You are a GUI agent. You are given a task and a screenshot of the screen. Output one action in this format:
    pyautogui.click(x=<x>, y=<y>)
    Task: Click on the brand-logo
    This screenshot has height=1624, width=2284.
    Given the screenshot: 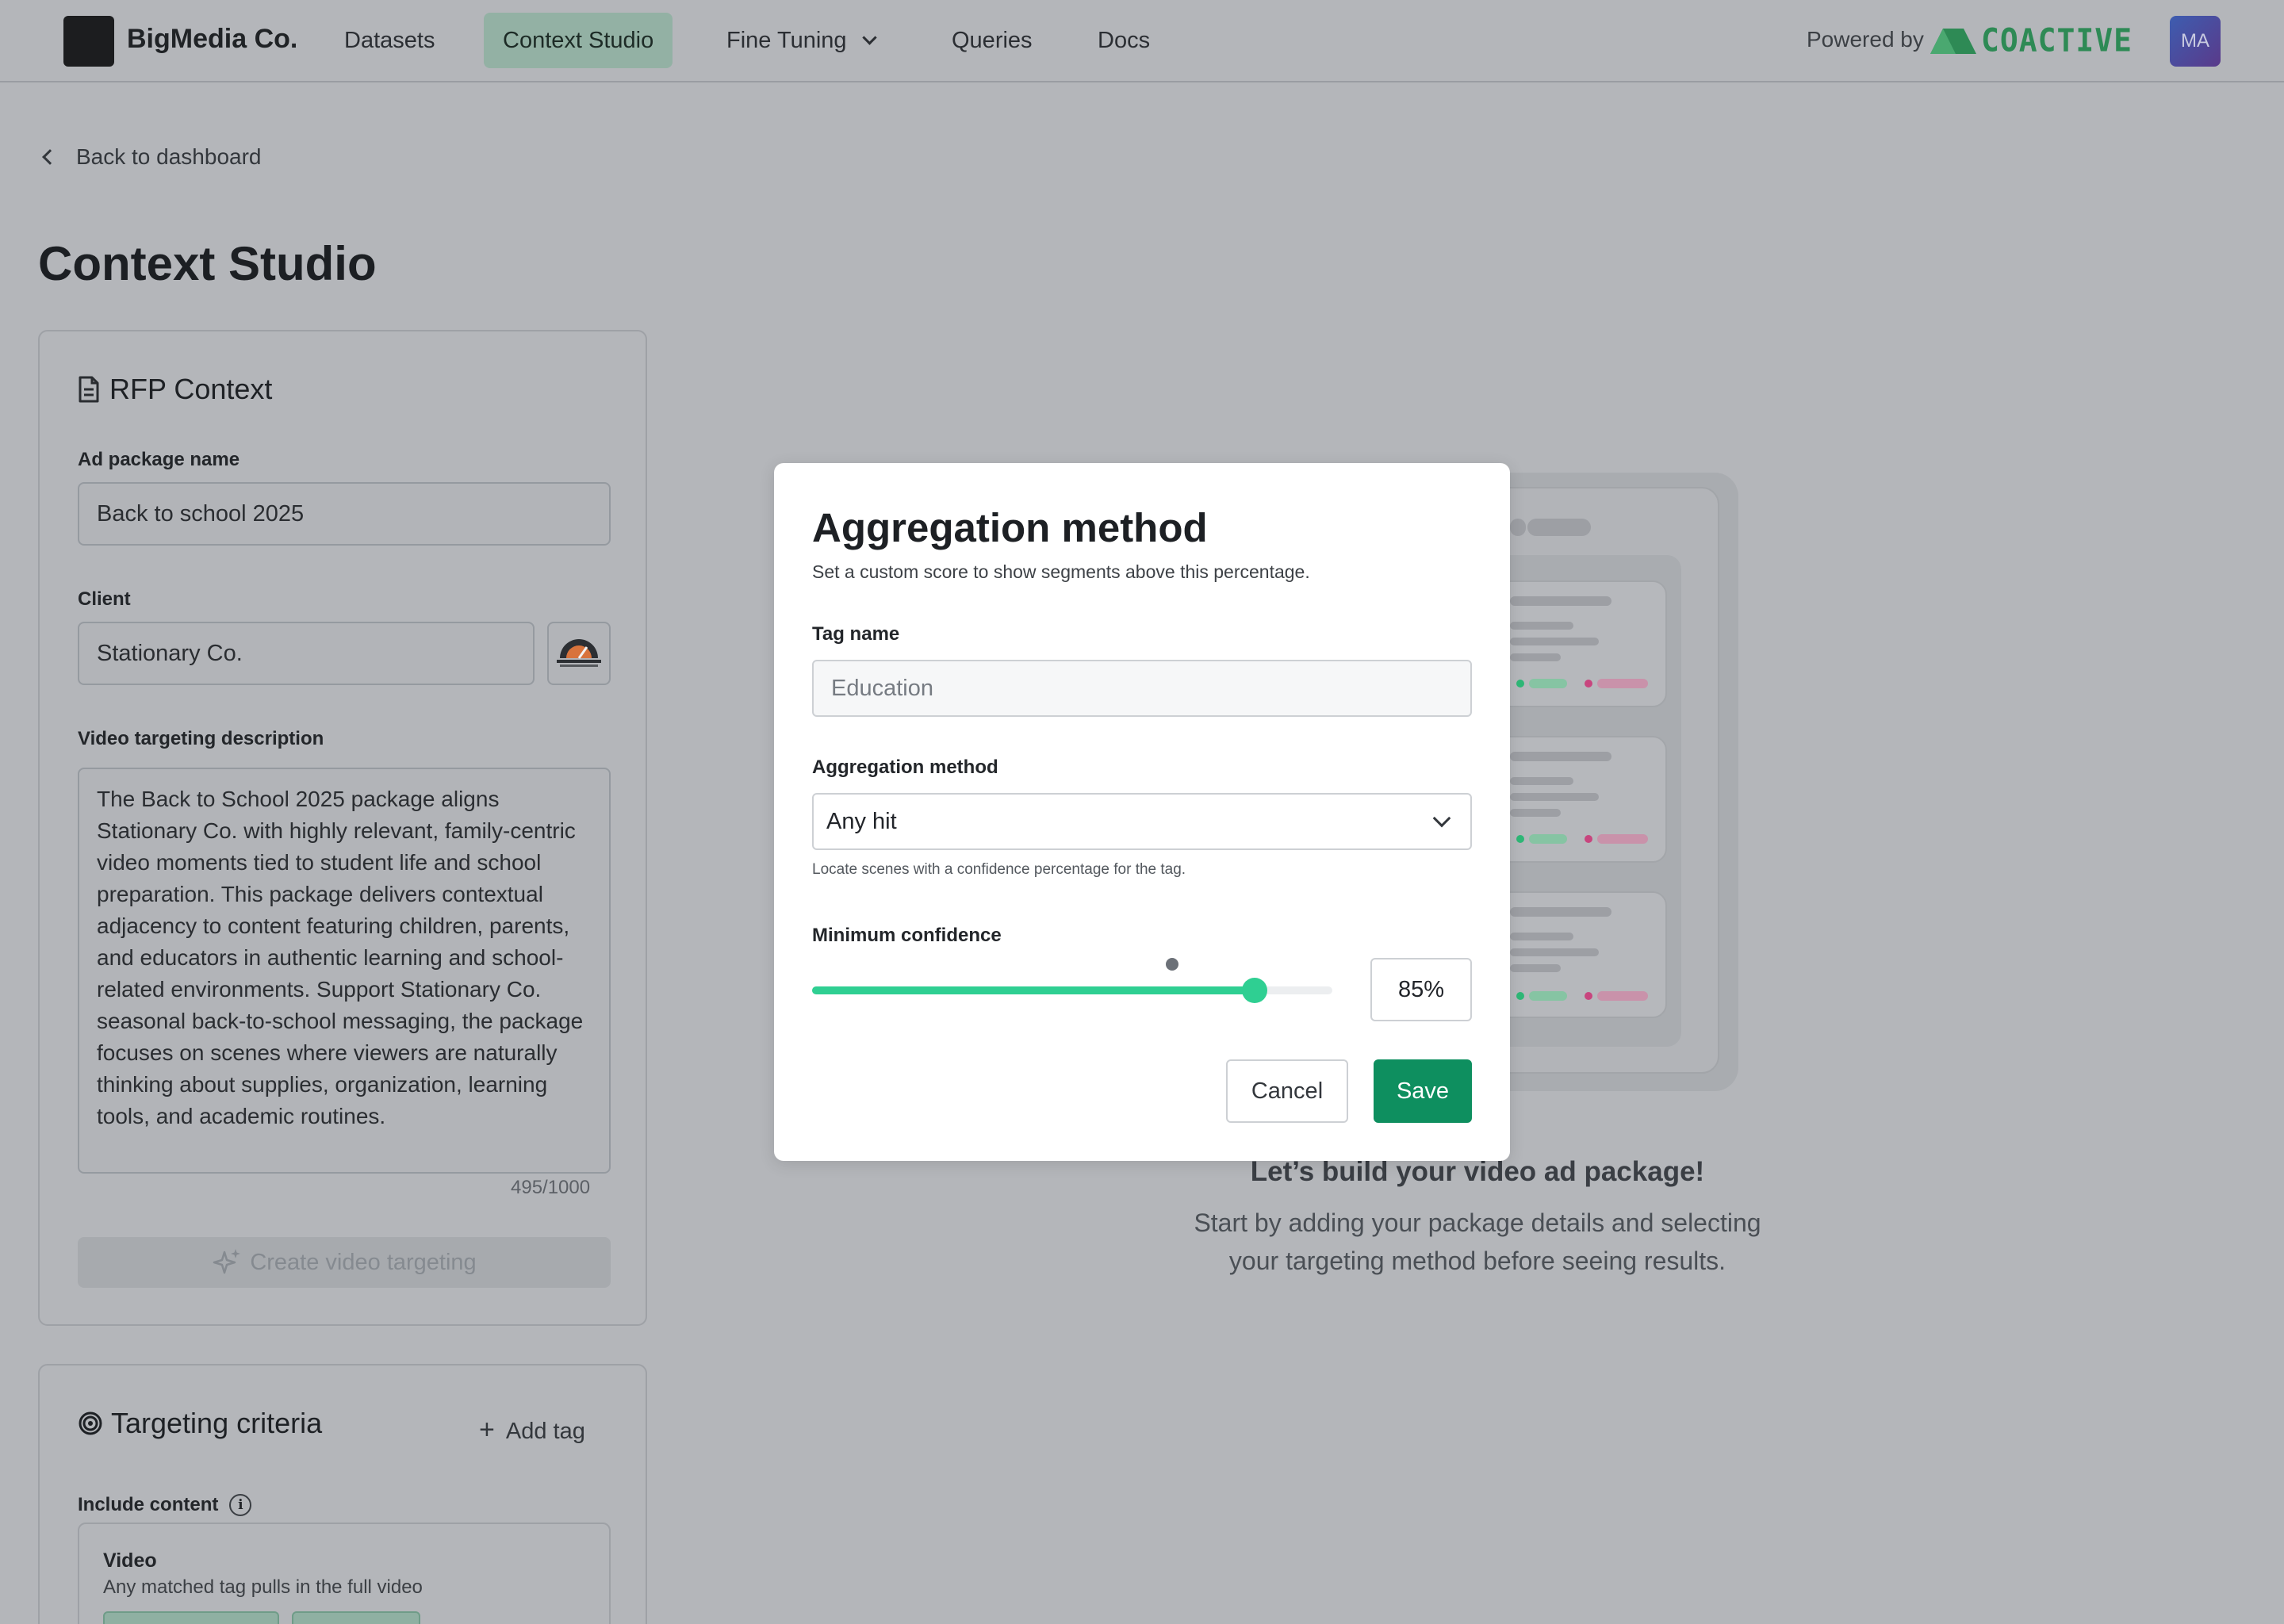 What is the action you would take?
    pyautogui.click(x=88, y=41)
    